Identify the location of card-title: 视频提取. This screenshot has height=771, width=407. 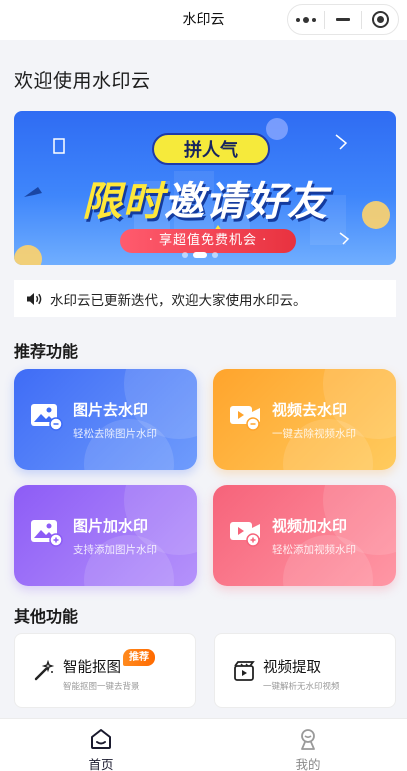
(292, 668).